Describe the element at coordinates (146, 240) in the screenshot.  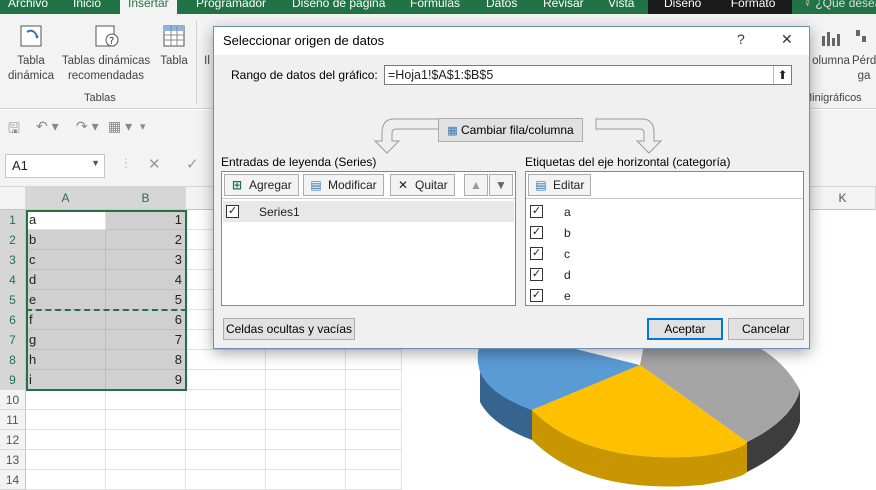
I see `cell-b: 2` at that location.